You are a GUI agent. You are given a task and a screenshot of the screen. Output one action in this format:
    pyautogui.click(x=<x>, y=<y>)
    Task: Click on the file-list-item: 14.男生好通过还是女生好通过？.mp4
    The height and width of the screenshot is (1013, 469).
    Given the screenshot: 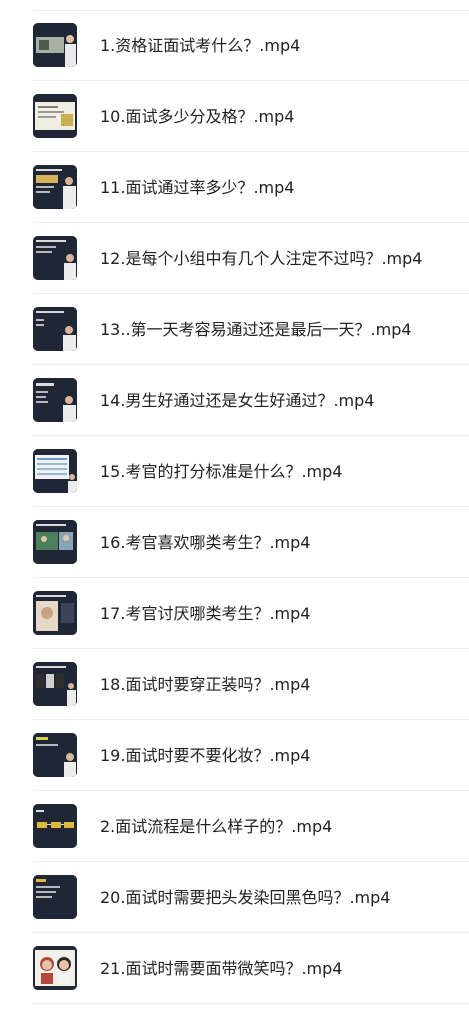 What is the action you would take?
    pyautogui.click(x=234, y=400)
    